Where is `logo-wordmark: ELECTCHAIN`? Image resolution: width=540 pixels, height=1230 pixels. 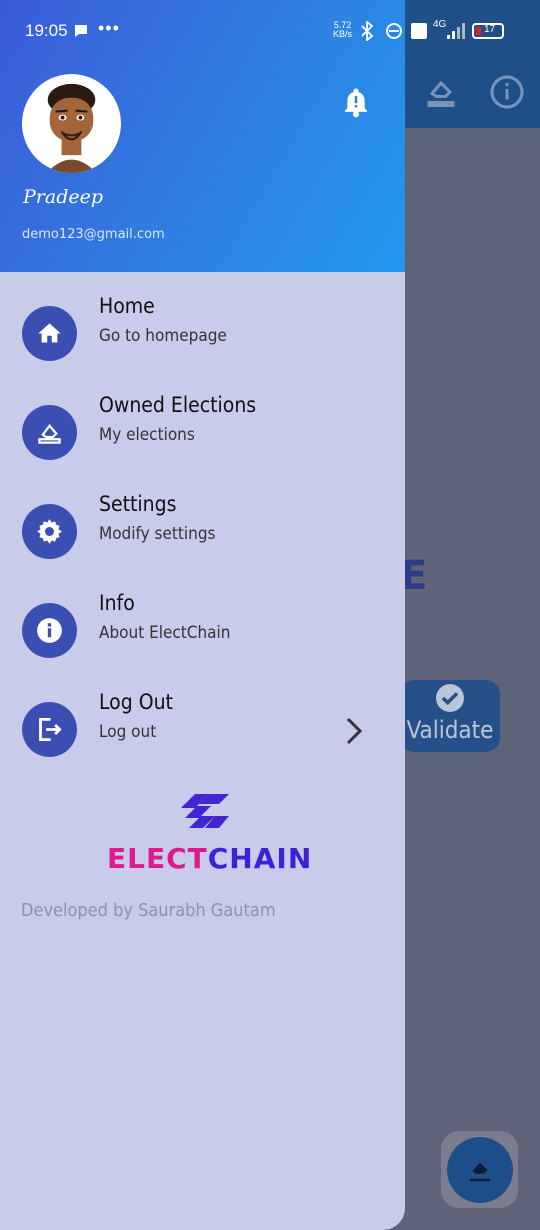
logo-wordmark: ELECTCHAIN is located at coordinates (209, 858).